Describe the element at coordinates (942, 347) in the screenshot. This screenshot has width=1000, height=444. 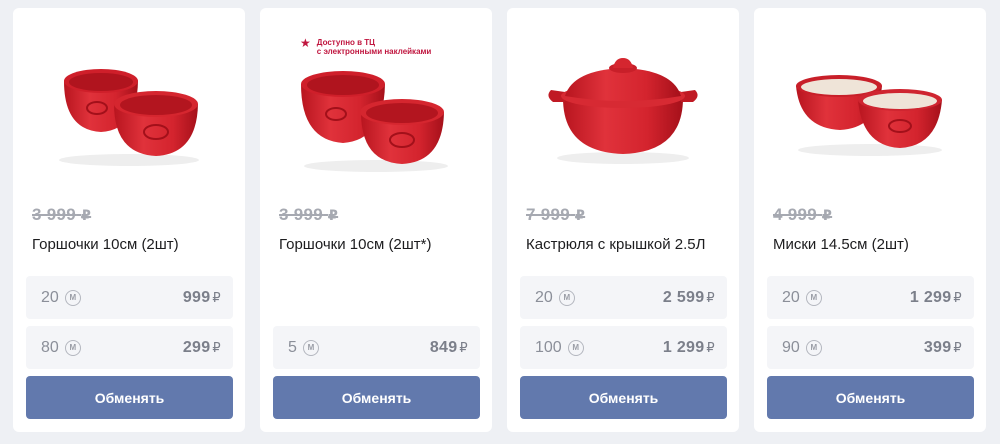
I see `option-price: 399 ₽` at that location.